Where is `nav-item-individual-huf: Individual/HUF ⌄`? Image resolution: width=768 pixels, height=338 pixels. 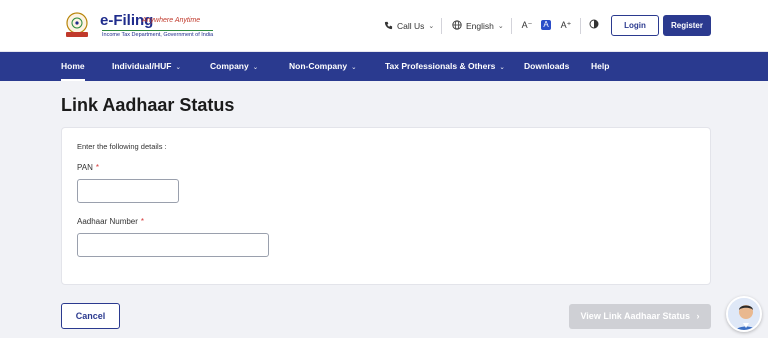 nav-item-individual-huf: Individual/HUF ⌄ is located at coordinates (146, 66).